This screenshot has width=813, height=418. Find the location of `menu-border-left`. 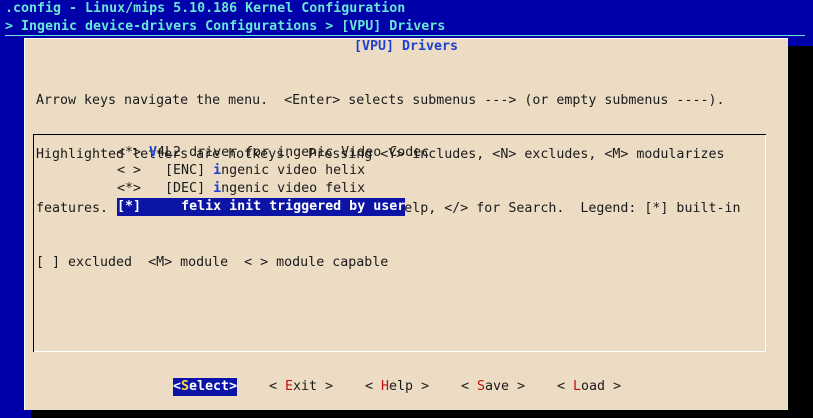

menu-border-left is located at coordinates (33, 243).